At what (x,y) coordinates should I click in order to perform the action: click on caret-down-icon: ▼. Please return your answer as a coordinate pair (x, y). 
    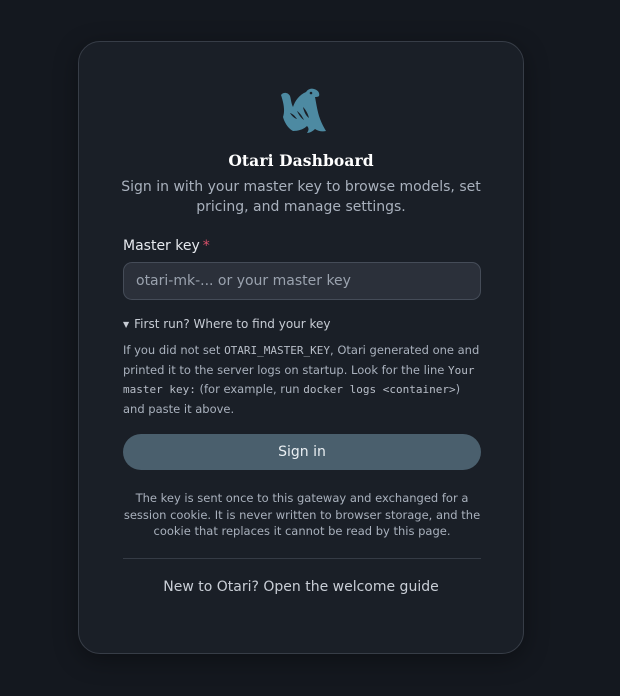
    Looking at the image, I should click on (126, 324).